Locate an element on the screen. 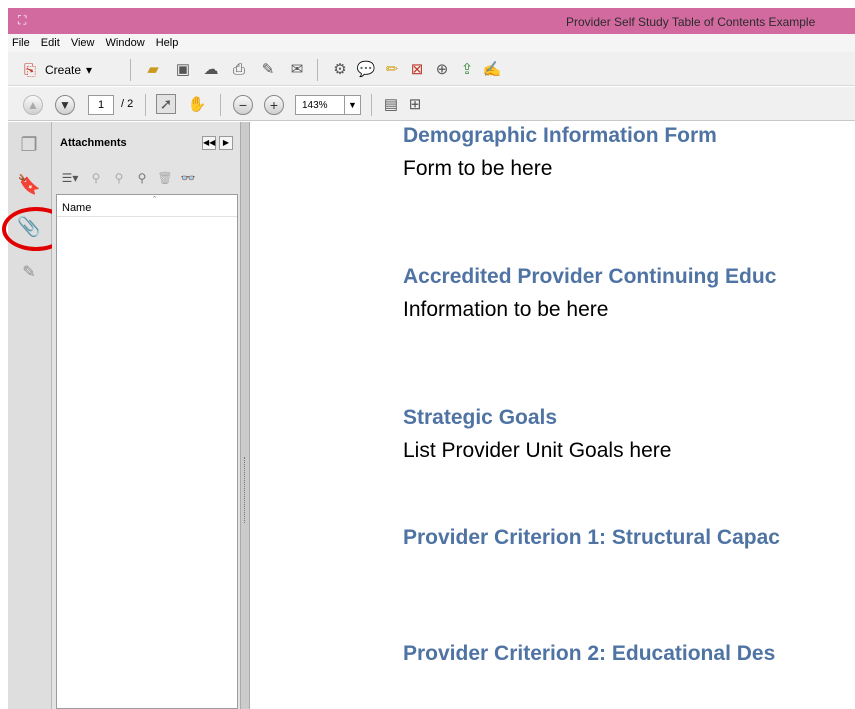  sort-indicator-icon: ˆ is located at coordinates (154, 200).